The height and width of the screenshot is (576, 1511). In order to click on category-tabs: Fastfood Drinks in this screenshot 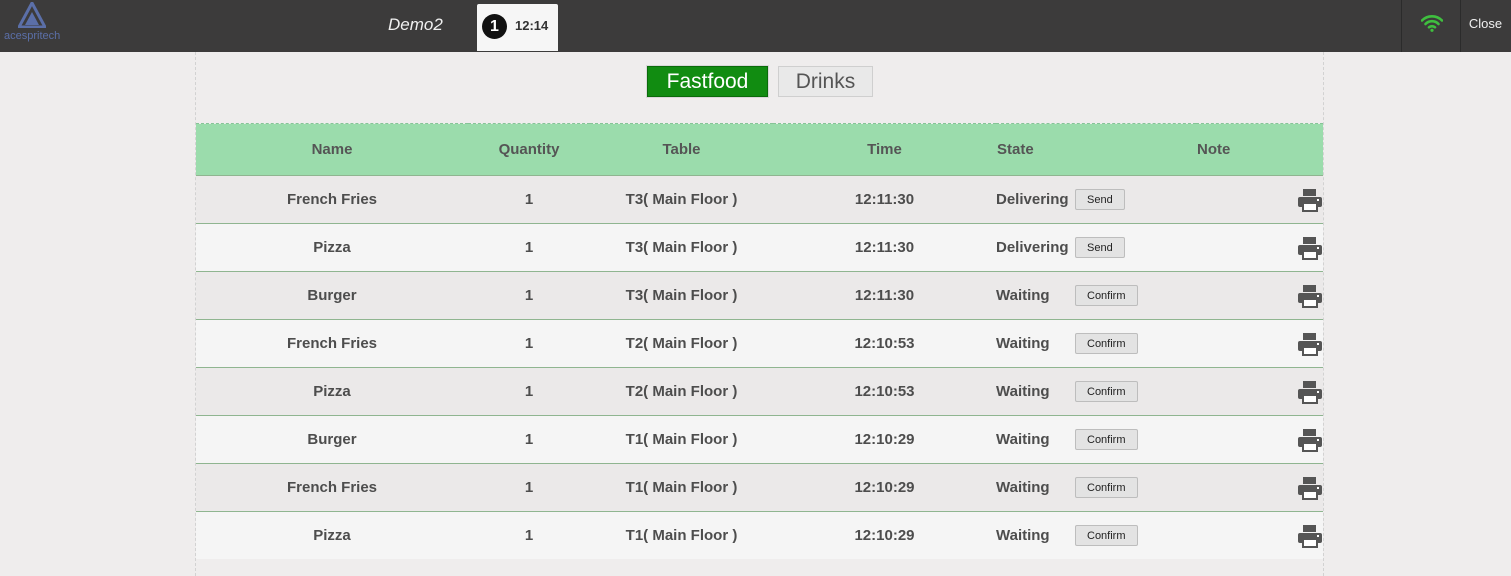, I will do `click(759, 81)`.